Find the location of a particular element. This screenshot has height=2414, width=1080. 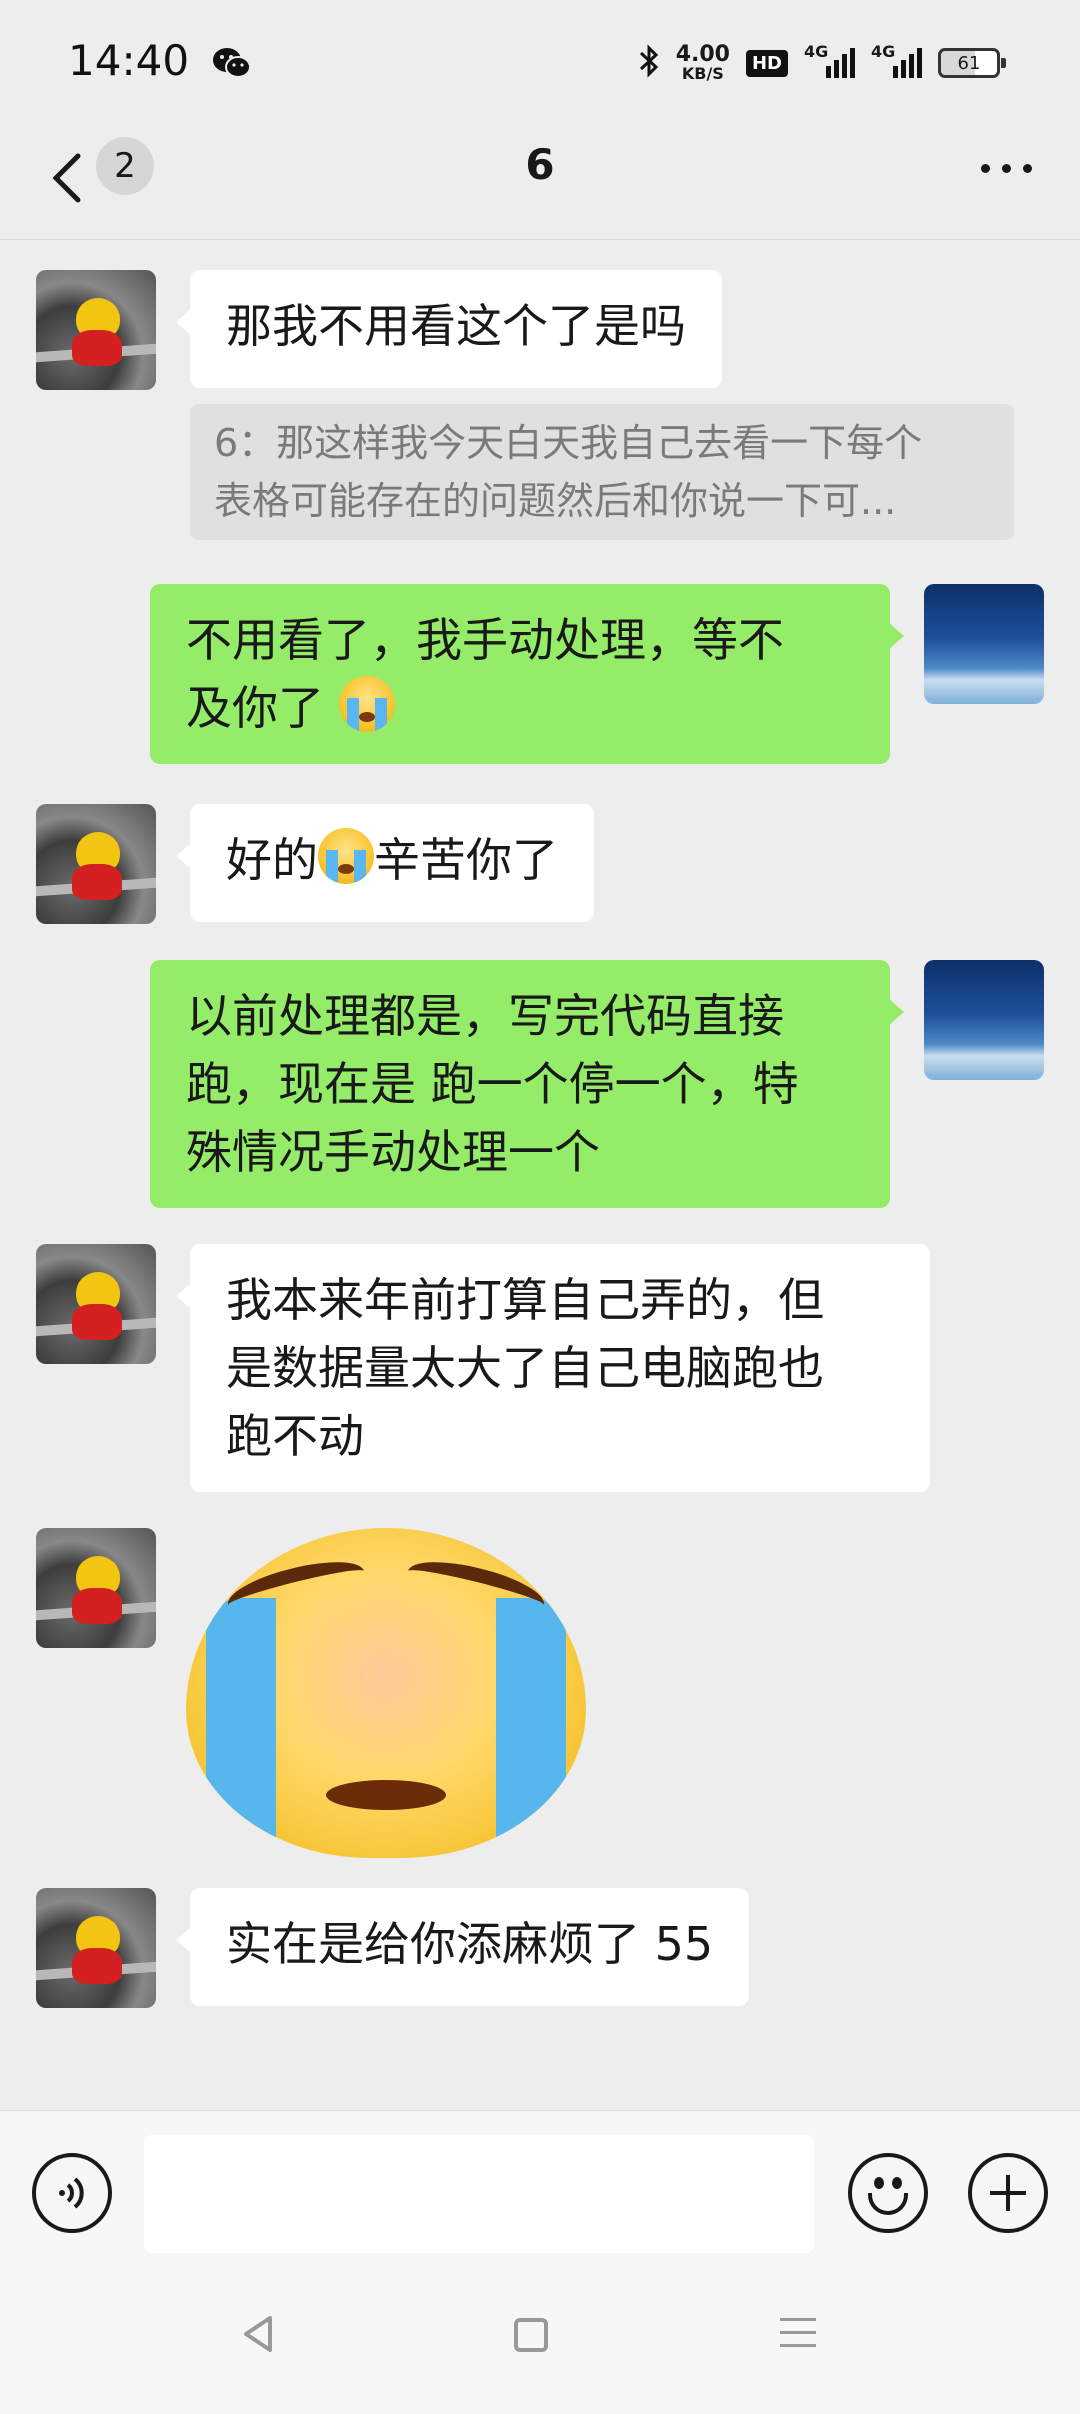

voice-icon is located at coordinates (71, 2193).